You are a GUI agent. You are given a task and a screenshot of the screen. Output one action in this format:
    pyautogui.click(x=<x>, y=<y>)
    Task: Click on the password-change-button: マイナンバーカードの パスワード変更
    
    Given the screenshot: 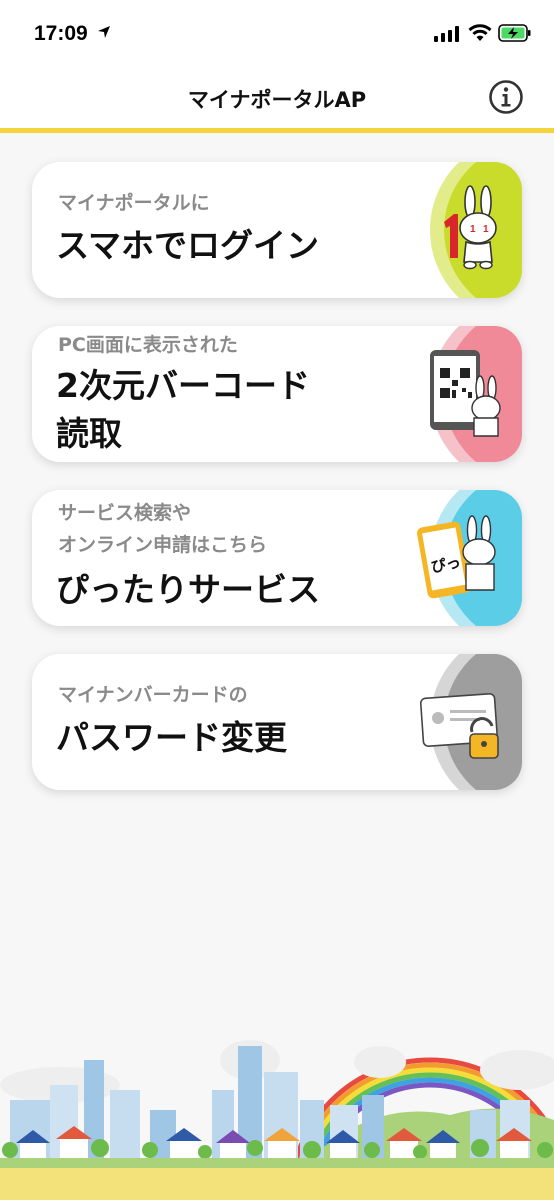 What is the action you would take?
    pyautogui.click(x=277, y=722)
    